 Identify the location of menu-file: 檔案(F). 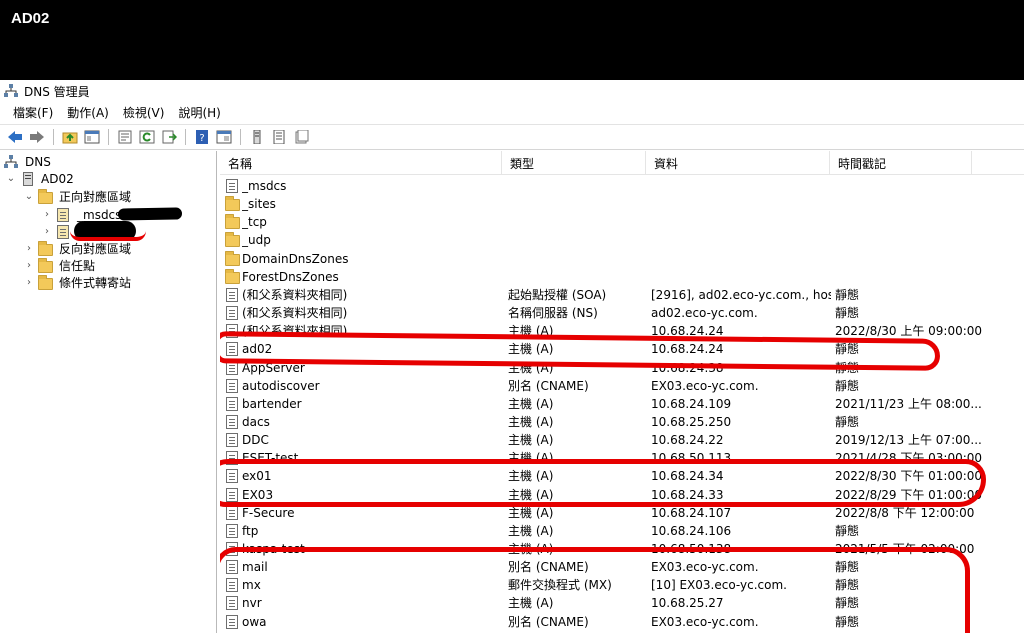
(33, 112).